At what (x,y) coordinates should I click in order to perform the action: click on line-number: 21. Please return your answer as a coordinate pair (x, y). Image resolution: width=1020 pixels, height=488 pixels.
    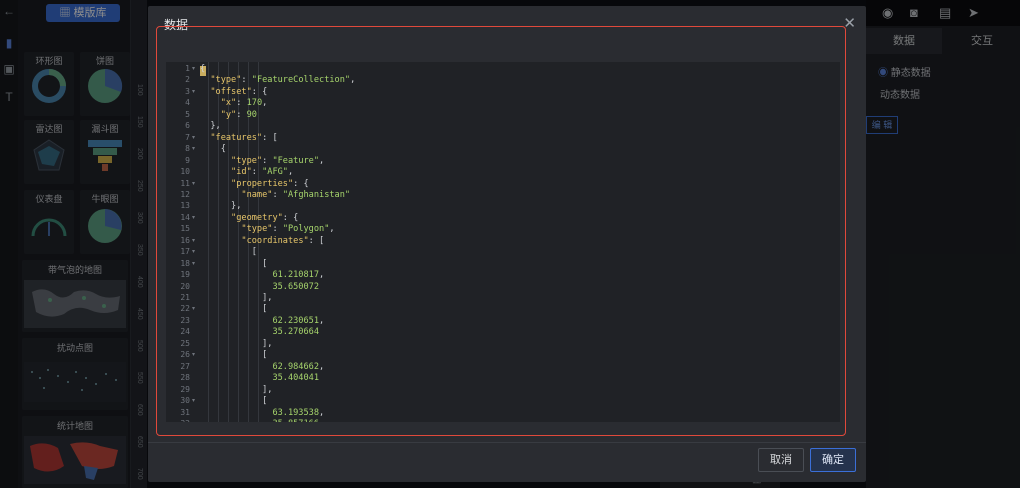
    Looking at the image, I should click on (185, 297).